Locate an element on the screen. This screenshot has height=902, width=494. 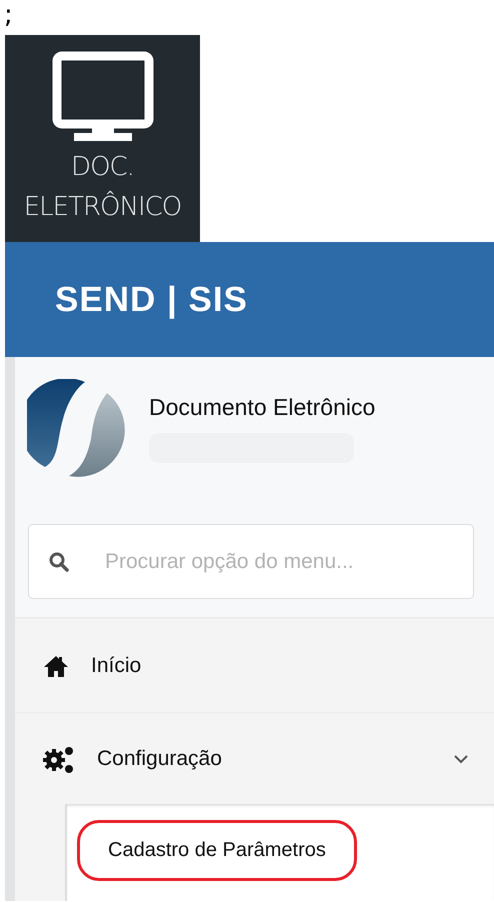
submenu-item: Cadastro de Parâmetros is located at coordinates (217, 850).